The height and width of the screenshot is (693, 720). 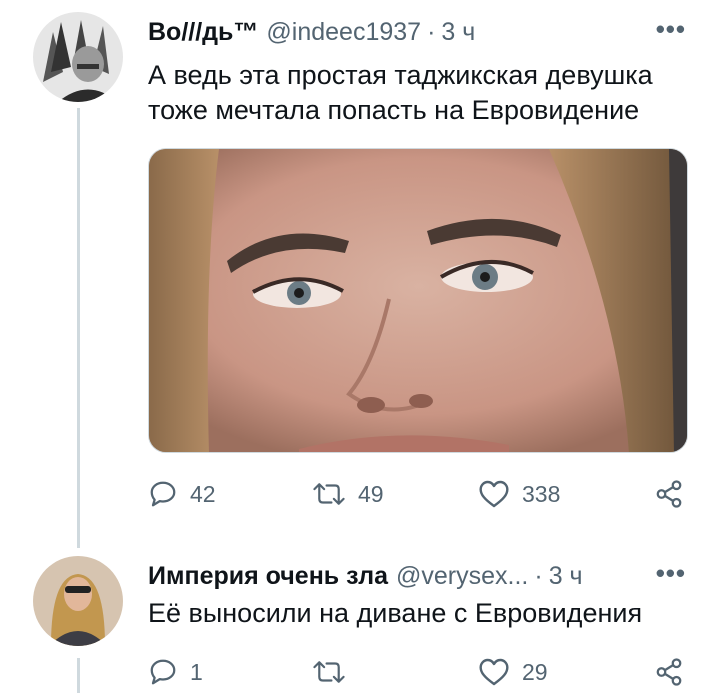 What do you see at coordinates (535, 671) in the screenshot?
I see `like-count: 29` at bounding box center [535, 671].